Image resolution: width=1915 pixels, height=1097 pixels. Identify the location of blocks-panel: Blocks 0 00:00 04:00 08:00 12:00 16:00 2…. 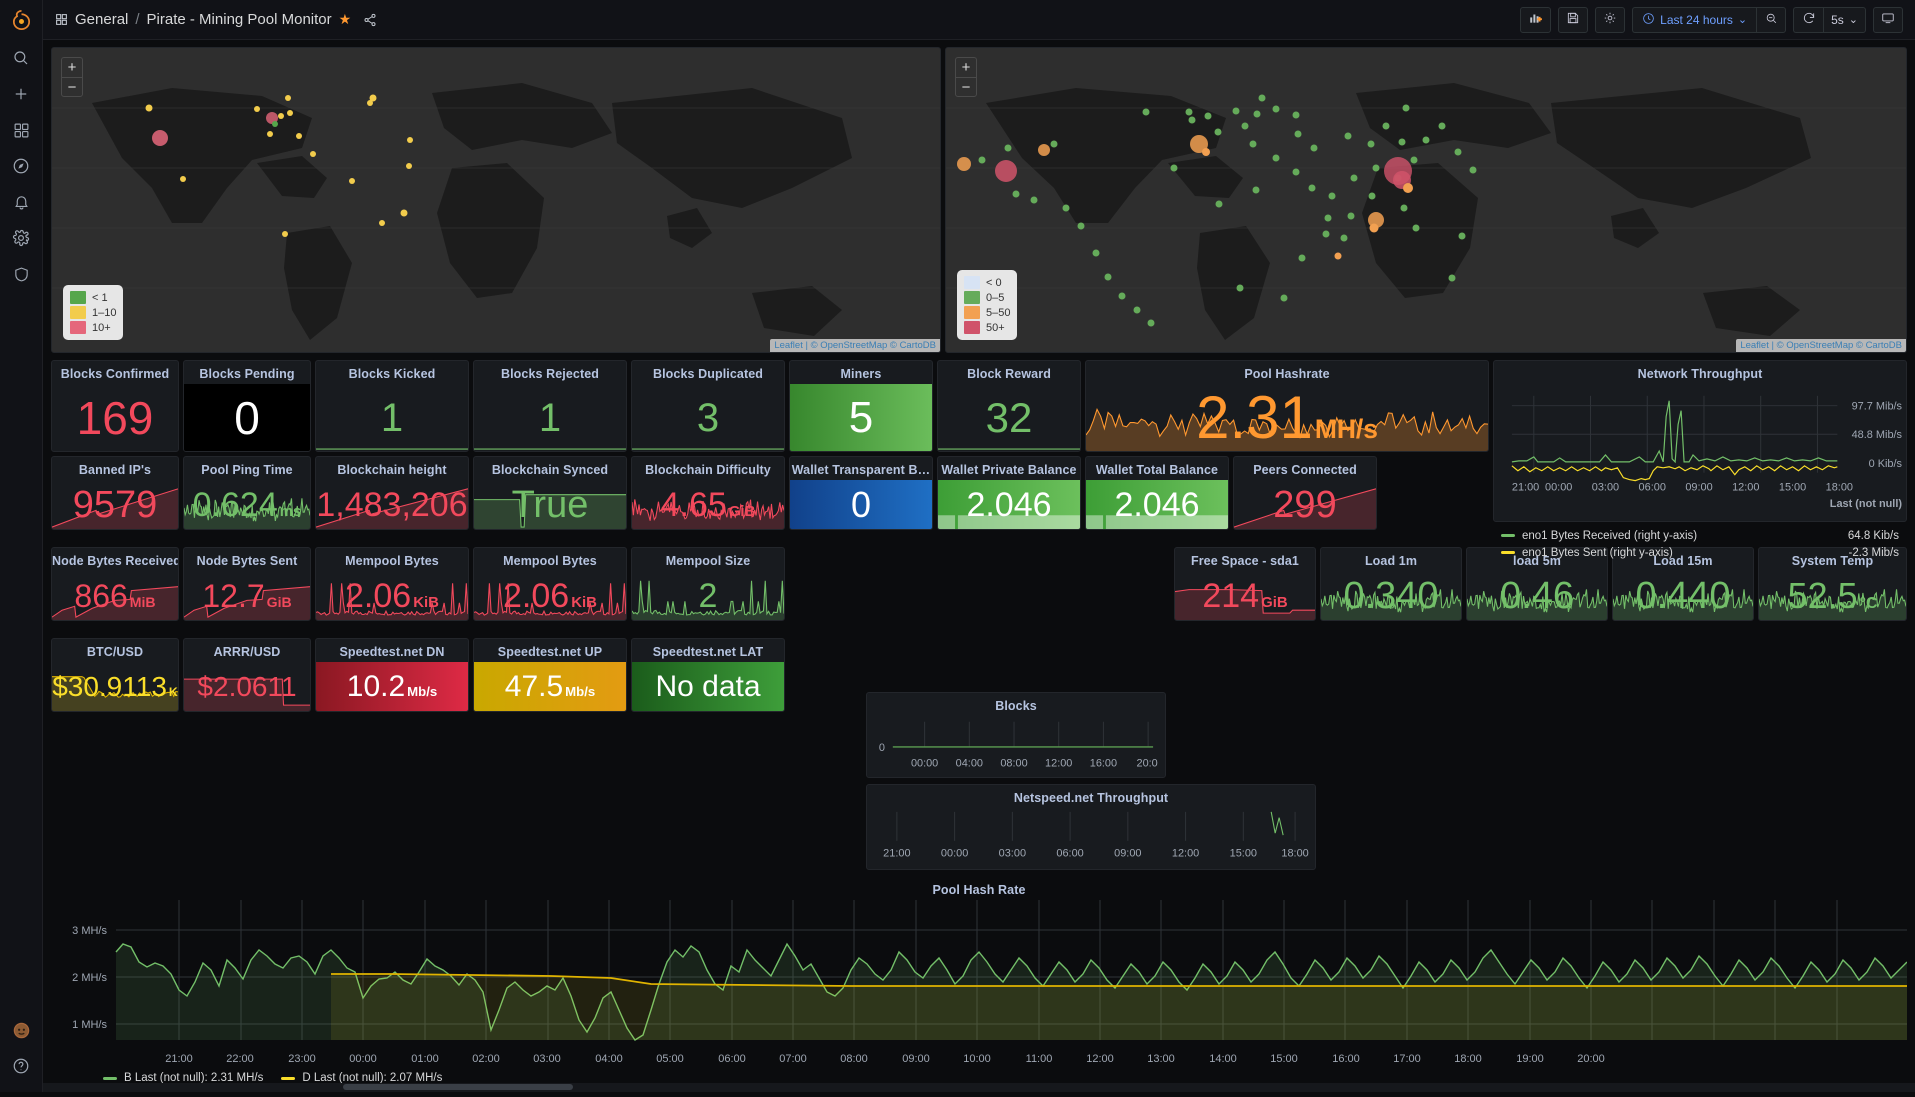
(1016, 735).